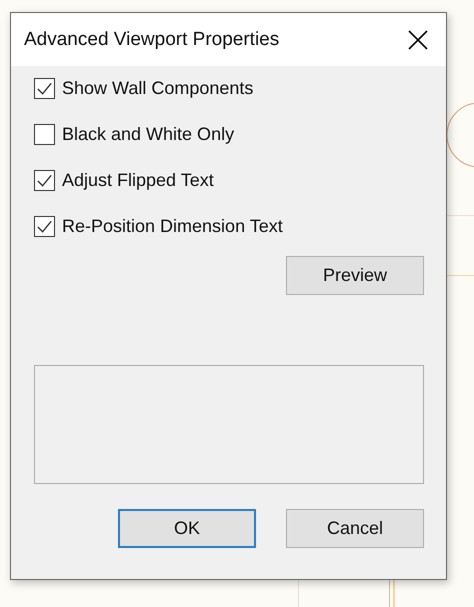  Describe the element at coordinates (418, 40) in the screenshot. I see `close-icon` at that location.